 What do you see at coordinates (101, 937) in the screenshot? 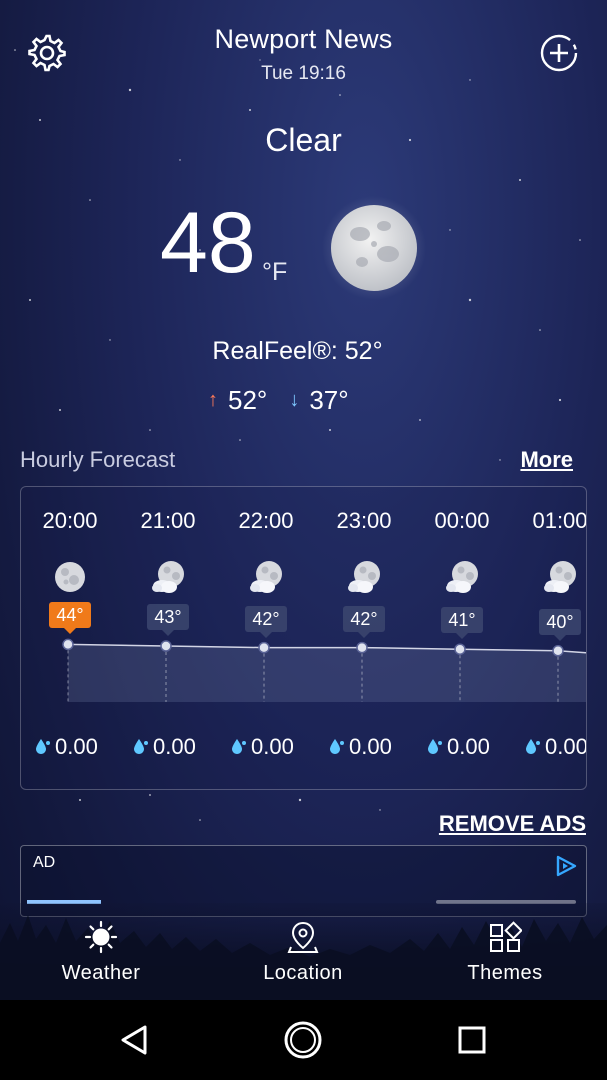
I see `sun-icon` at bounding box center [101, 937].